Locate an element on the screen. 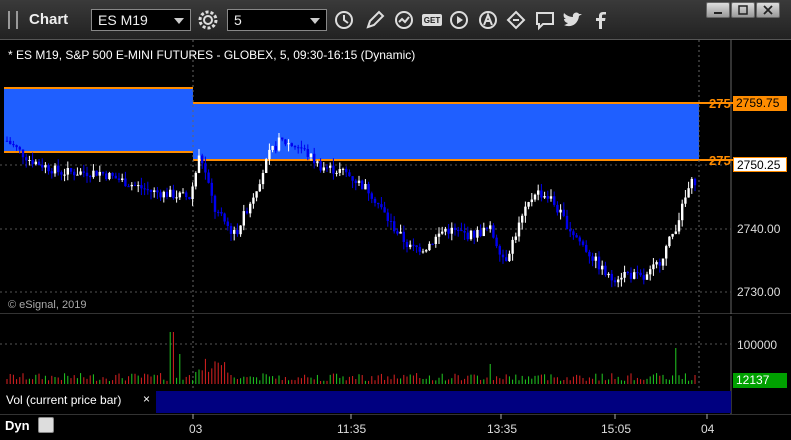  pencil-icon is located at coordinates (375, 20).